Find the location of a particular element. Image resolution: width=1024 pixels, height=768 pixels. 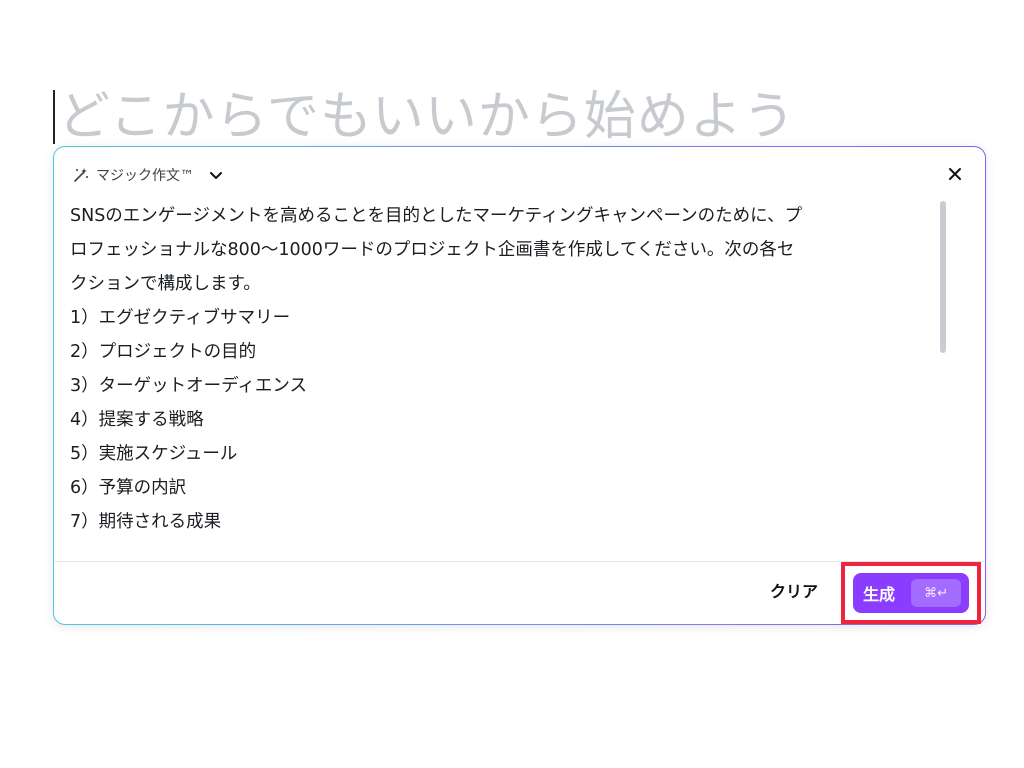

prompt-line: 6）予算の内訳 is located at coordinates (128, 488).